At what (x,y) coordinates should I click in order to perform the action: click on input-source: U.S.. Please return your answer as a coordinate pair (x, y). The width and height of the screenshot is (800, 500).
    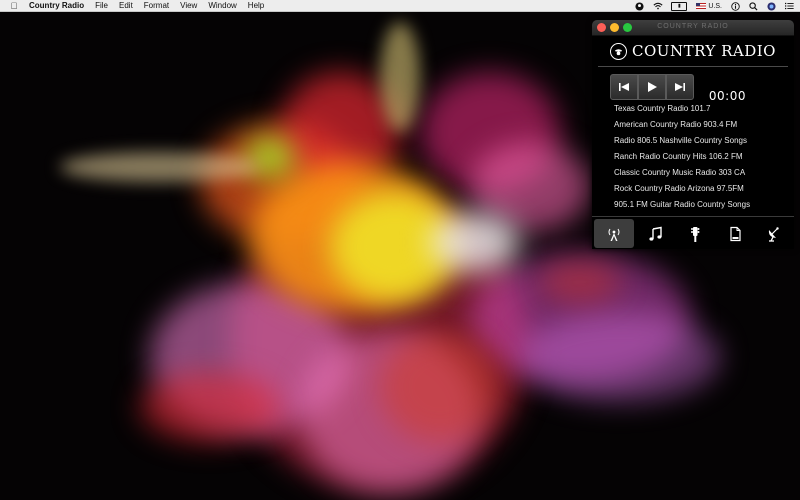
    Looking at the image, I should click on (709, 6).